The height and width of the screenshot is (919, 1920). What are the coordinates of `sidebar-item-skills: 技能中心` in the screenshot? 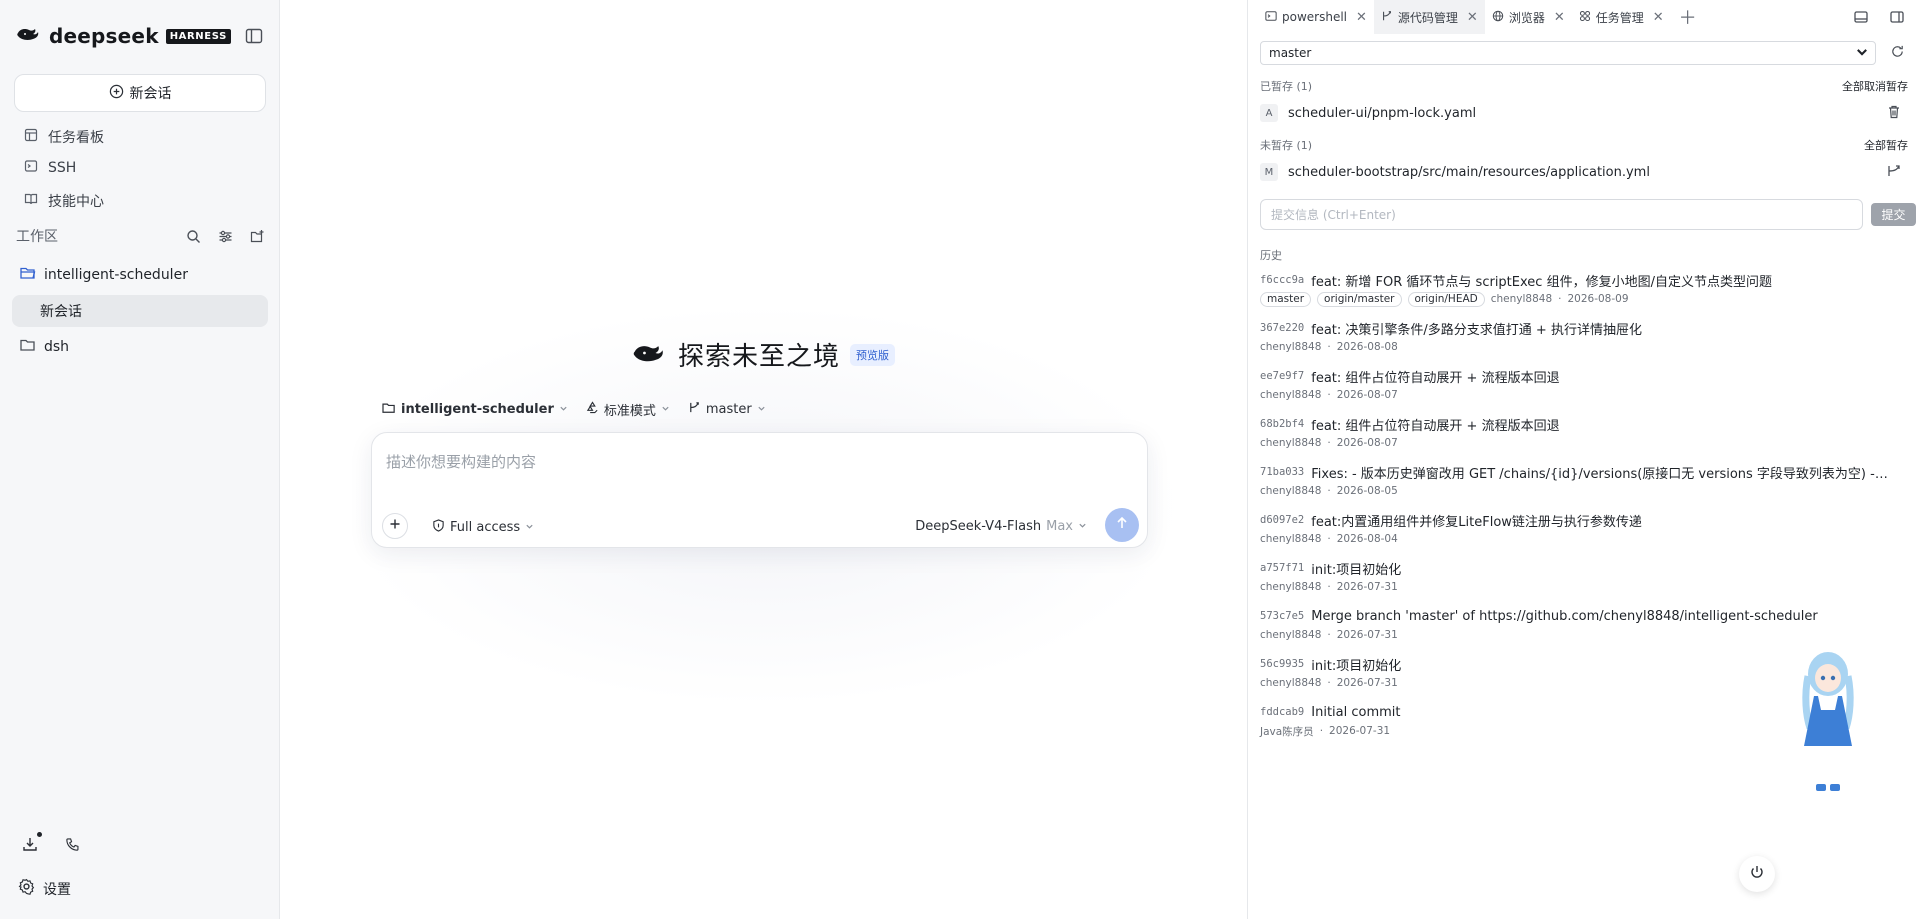 It's located at (64, 201).